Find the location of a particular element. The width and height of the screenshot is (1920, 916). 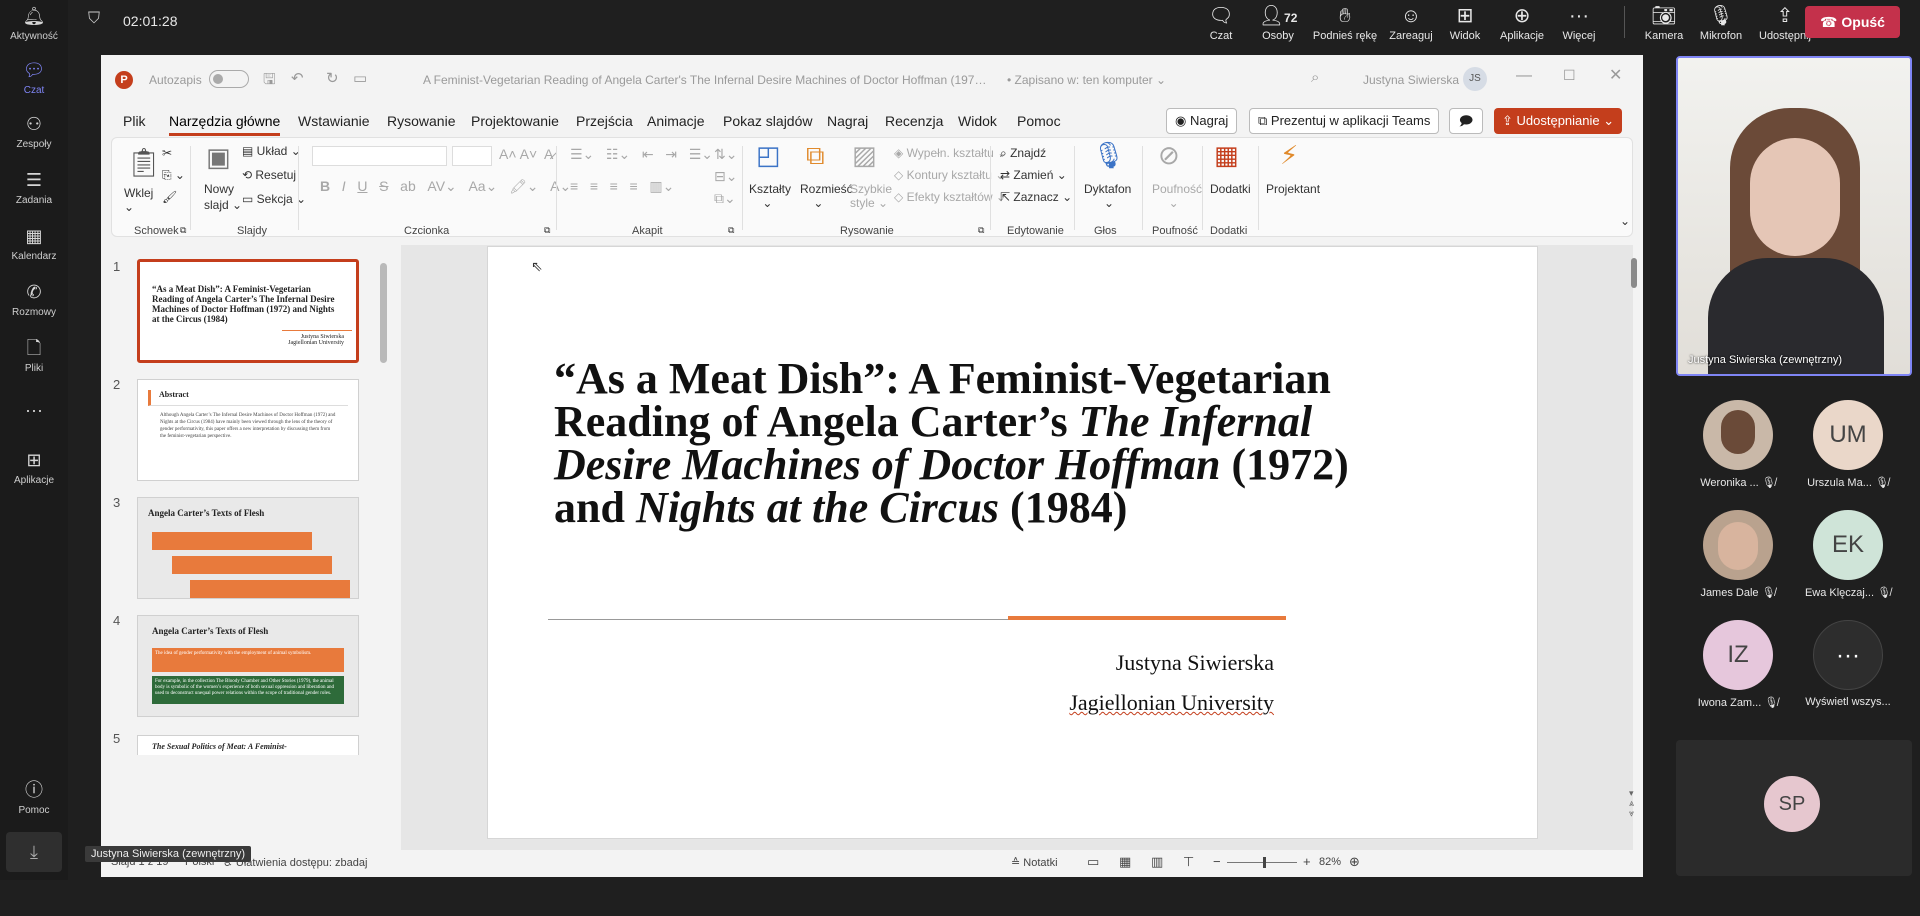

new-slide-label-2: slajd ⌄ is located at coordinates (223, 205).